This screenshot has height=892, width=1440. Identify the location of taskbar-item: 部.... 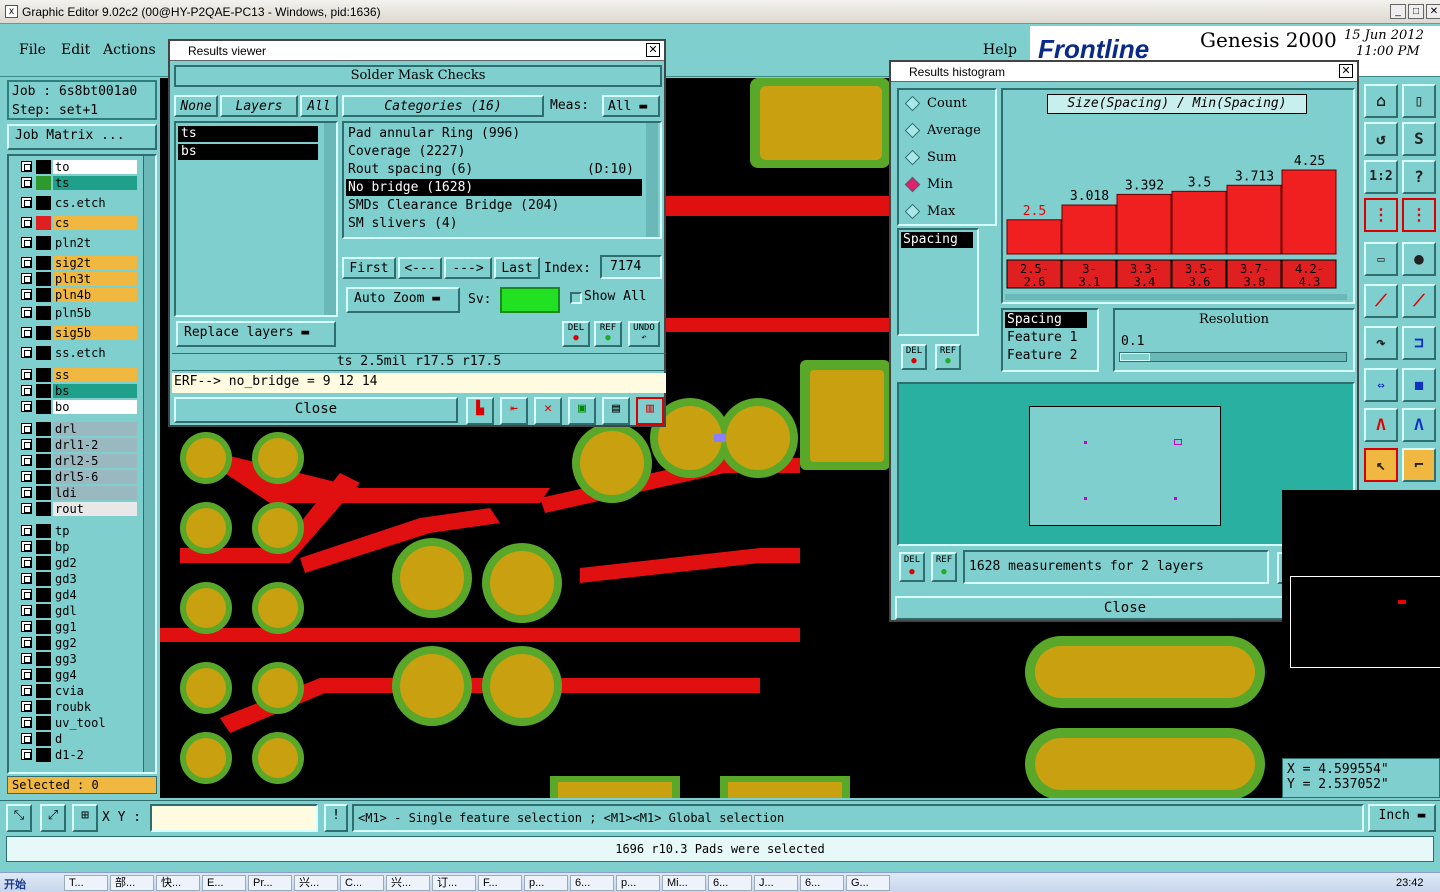
(132, 883).